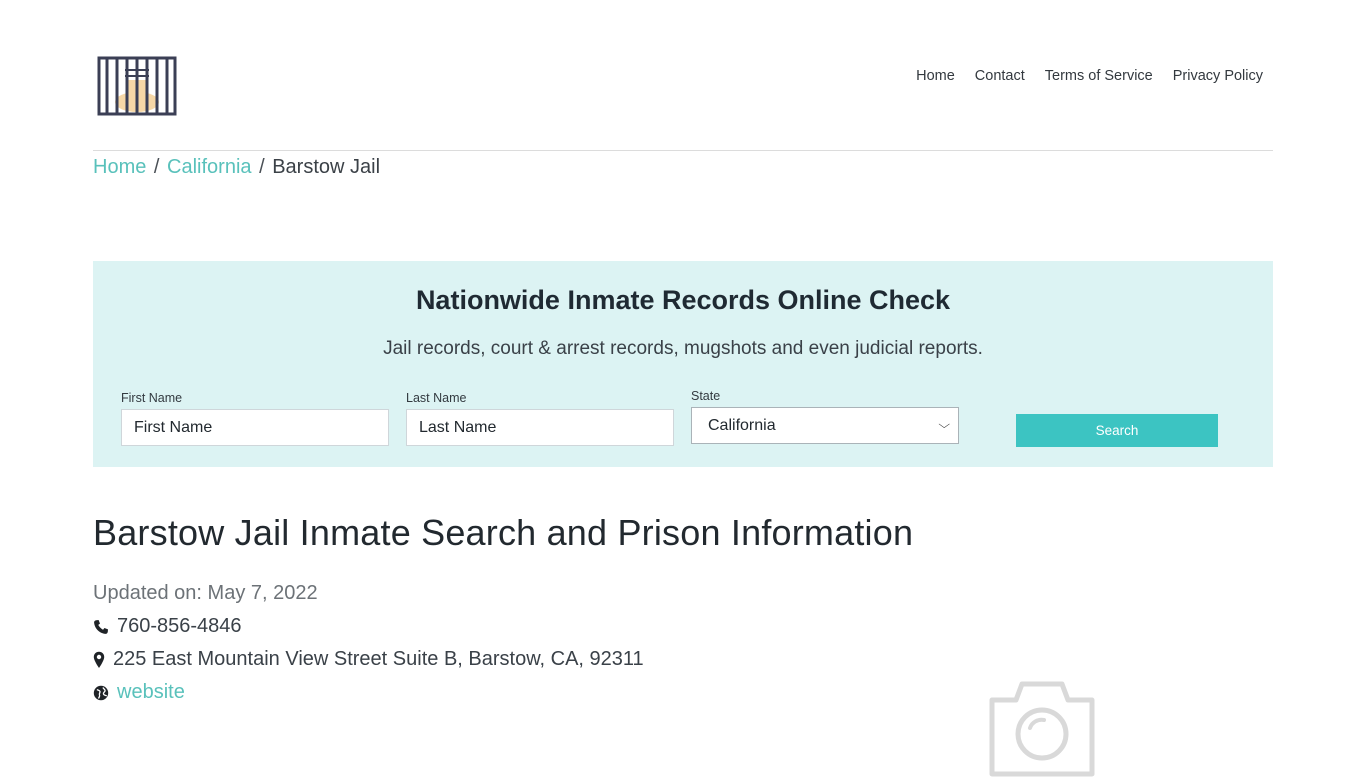  I want to click on nav-home: Home, so click(935, 76).